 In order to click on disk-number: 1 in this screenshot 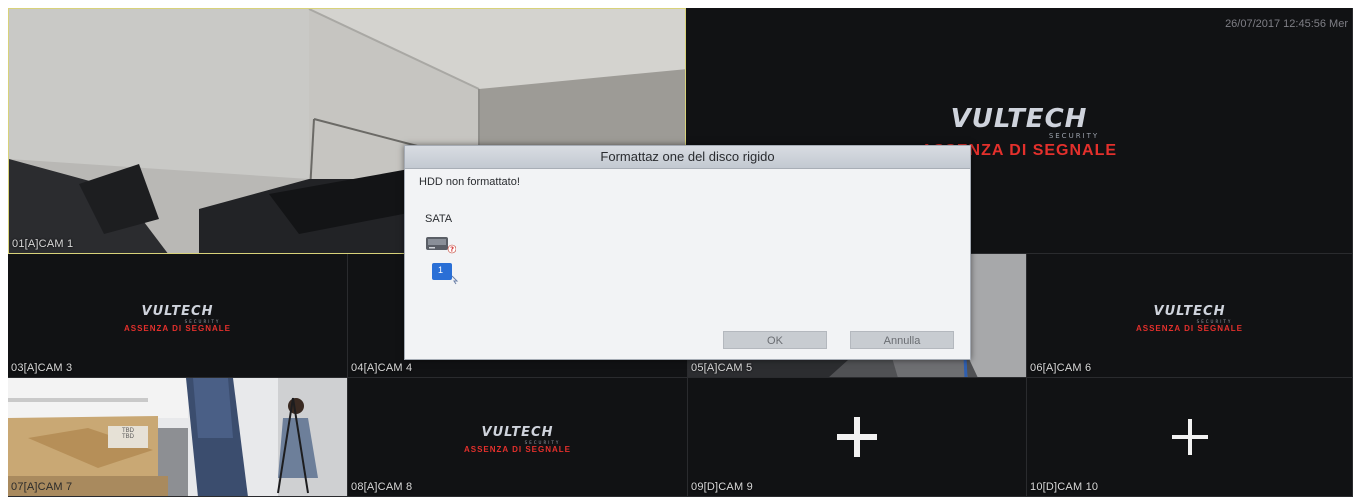, I will do `click(441, 270)`.